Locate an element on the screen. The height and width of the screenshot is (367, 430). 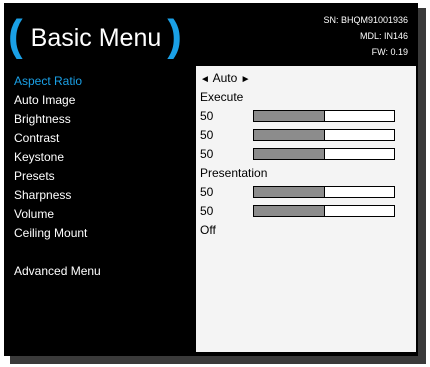
volume-slider-fill is located at coordinates (289, 211).